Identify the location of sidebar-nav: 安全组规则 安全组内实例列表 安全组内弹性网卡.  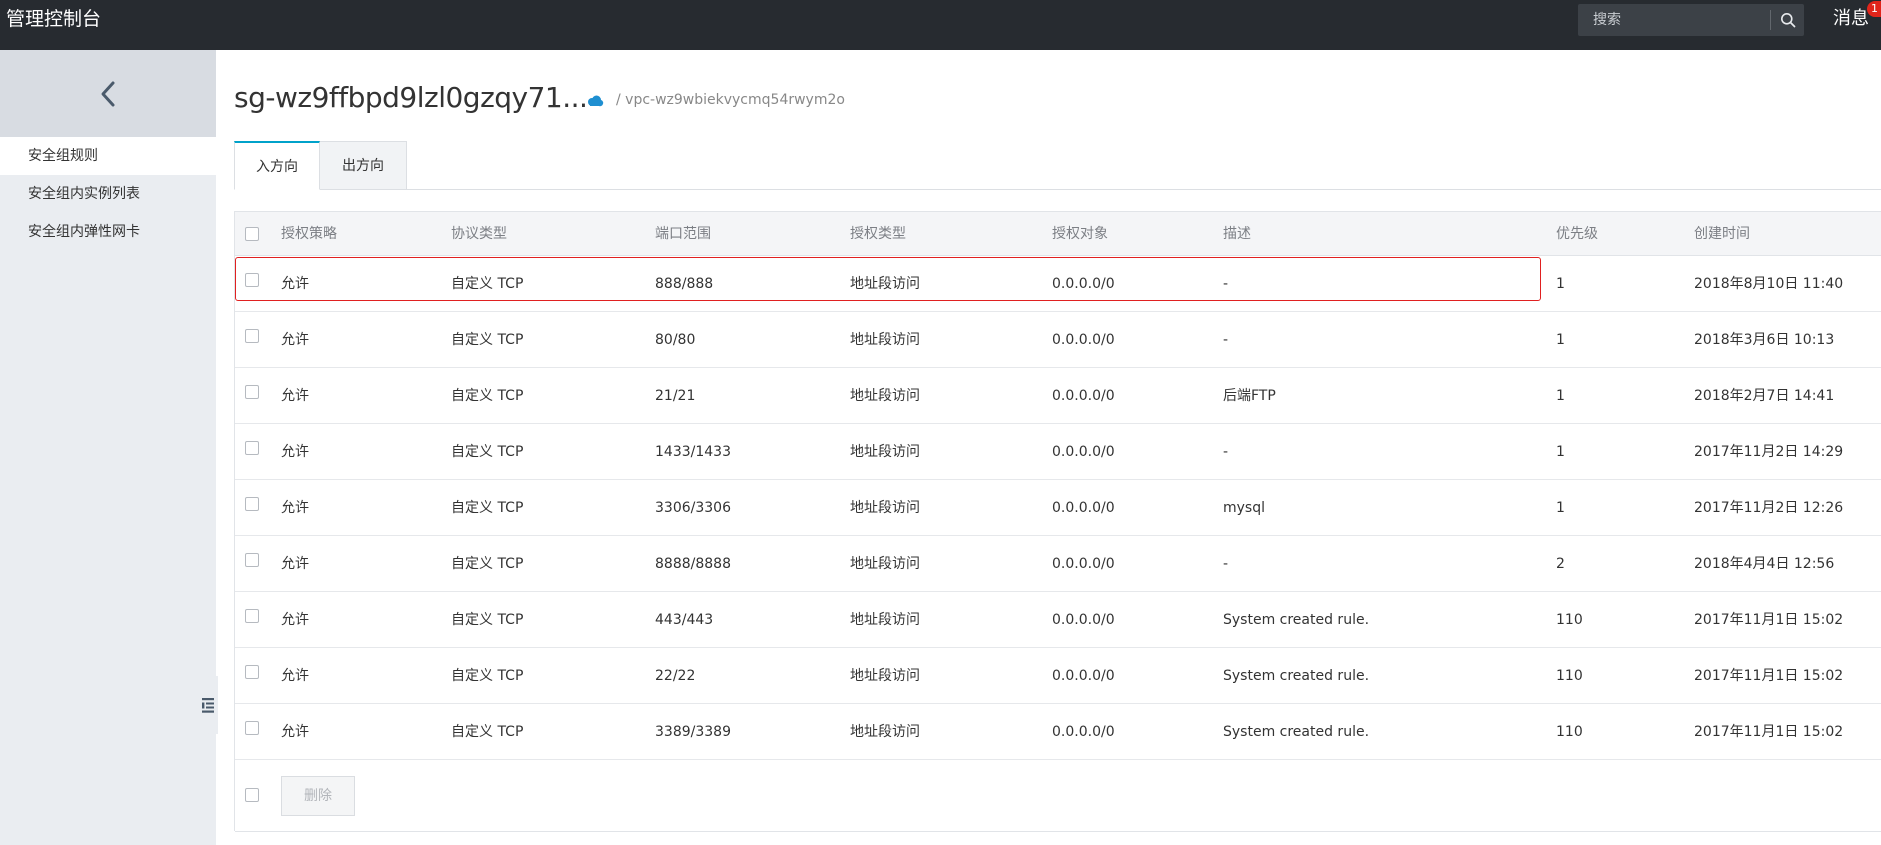
(108, 194).